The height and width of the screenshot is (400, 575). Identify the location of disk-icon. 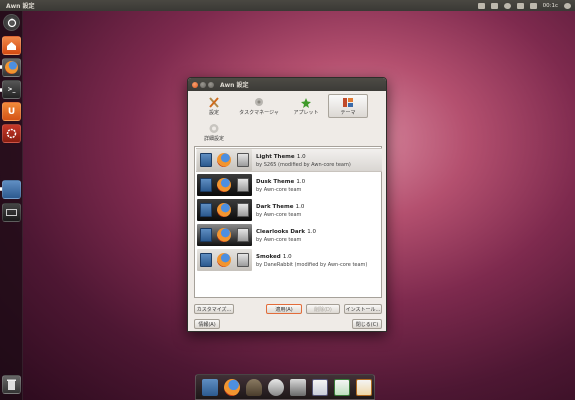
(210, 387).